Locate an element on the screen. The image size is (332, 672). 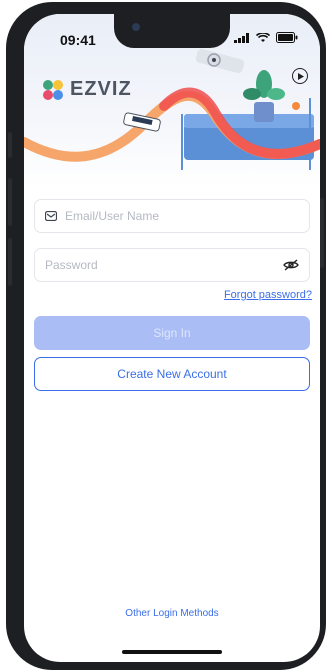
sign-in-button: Sign In is located at coordinates (172, 333).